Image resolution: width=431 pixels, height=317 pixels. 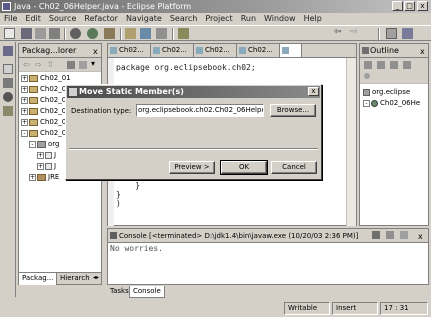 What do you see at coordinates (368, 65) in the screenshot?
I see `sort-icon` at bounding box center [368, 65].